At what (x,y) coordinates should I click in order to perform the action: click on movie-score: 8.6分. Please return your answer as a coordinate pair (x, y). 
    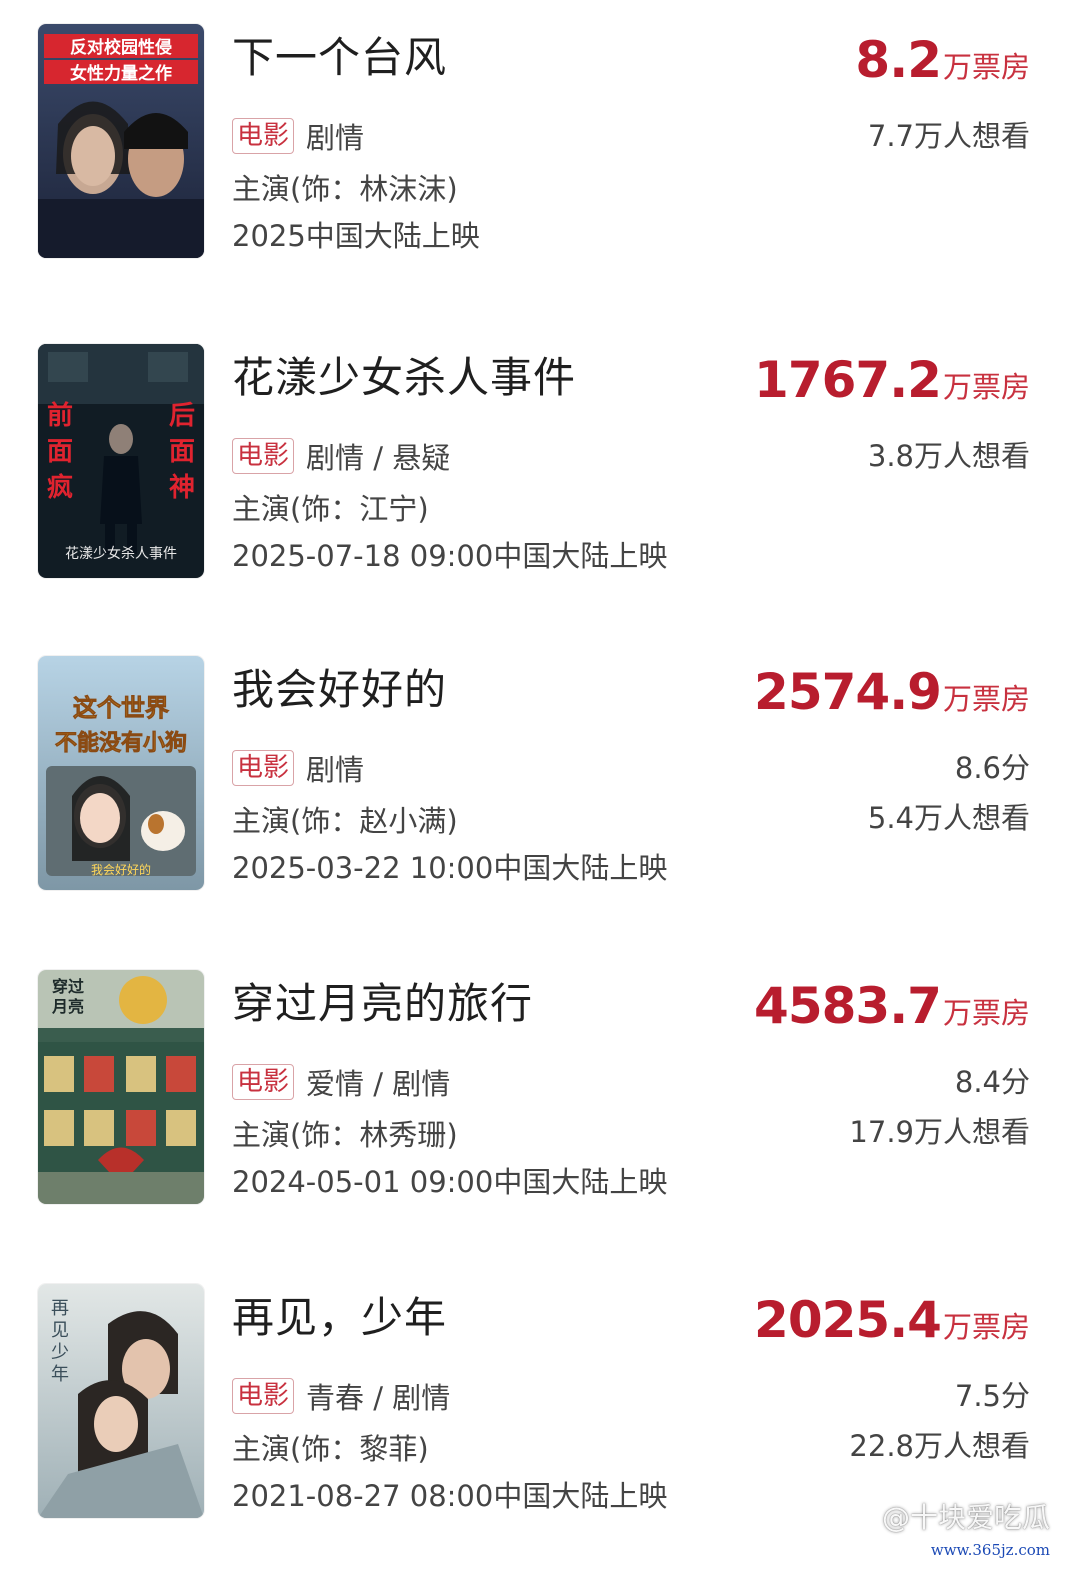
    Looking at the image, I should click on (992, 768).